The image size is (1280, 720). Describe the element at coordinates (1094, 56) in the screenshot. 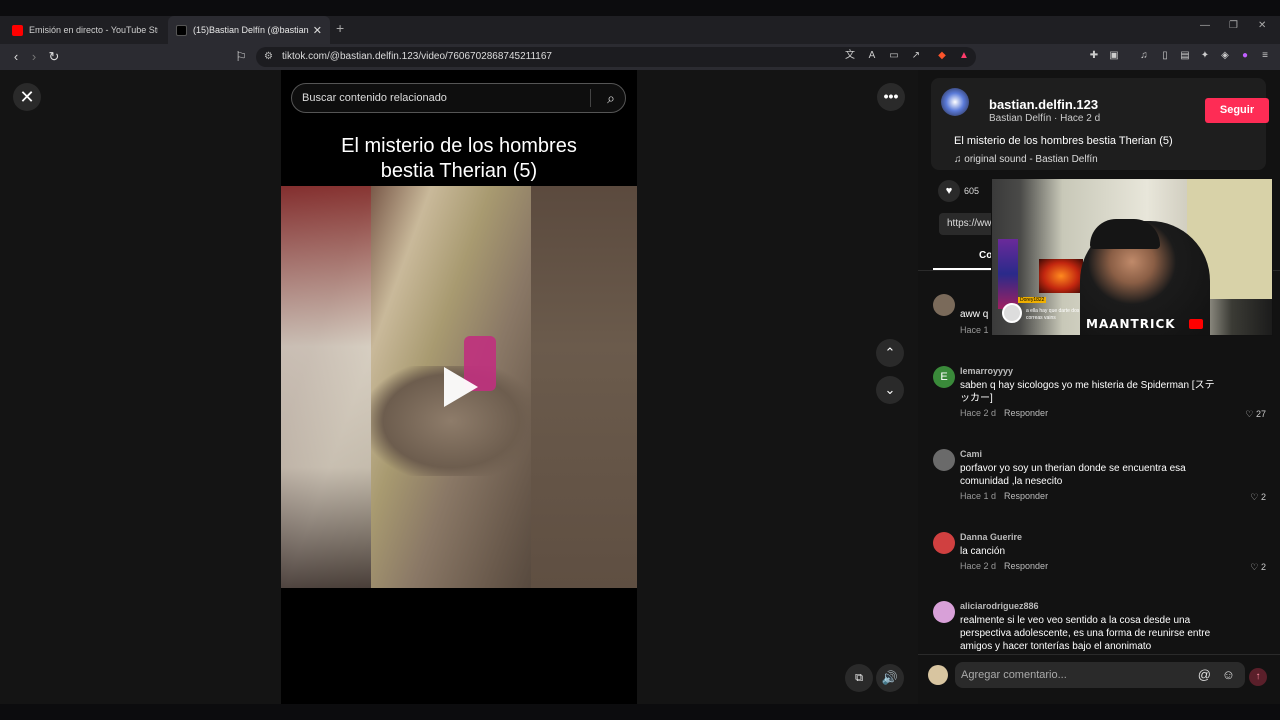

I see `extensions-icon: ✚` at that location.